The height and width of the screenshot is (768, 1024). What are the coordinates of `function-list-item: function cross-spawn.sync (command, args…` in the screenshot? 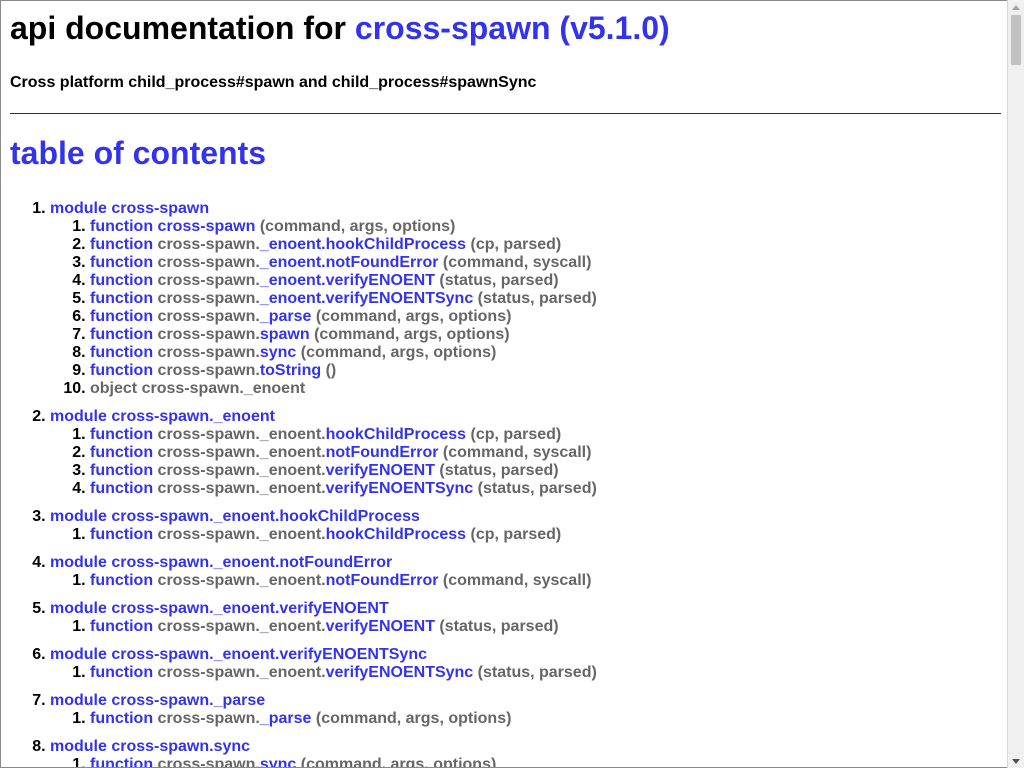 It's located at (545, 762).